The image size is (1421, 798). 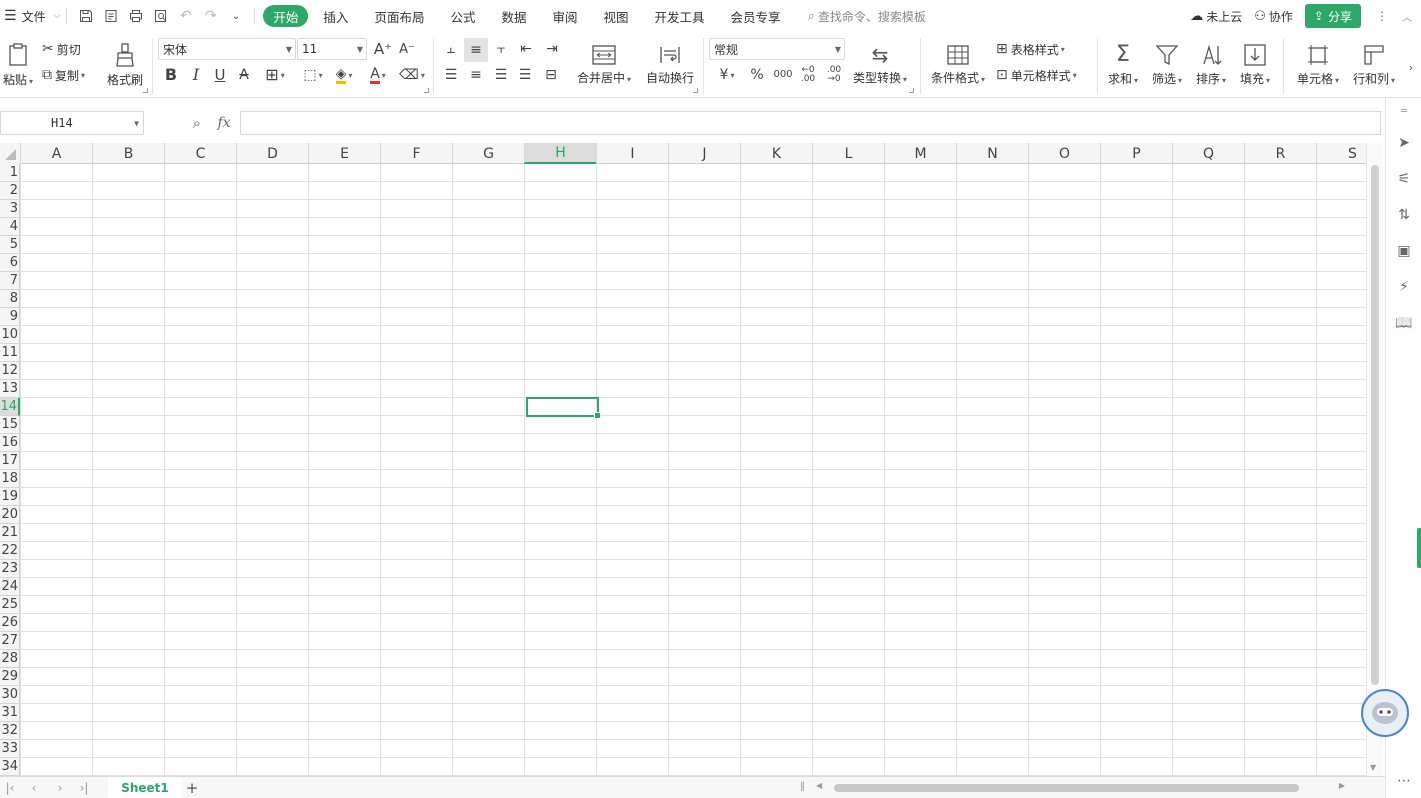 What do you see at coordinates (10, 659) in the screenshot?
I see `row-header-28: 28` at bounding box center [10, 659].